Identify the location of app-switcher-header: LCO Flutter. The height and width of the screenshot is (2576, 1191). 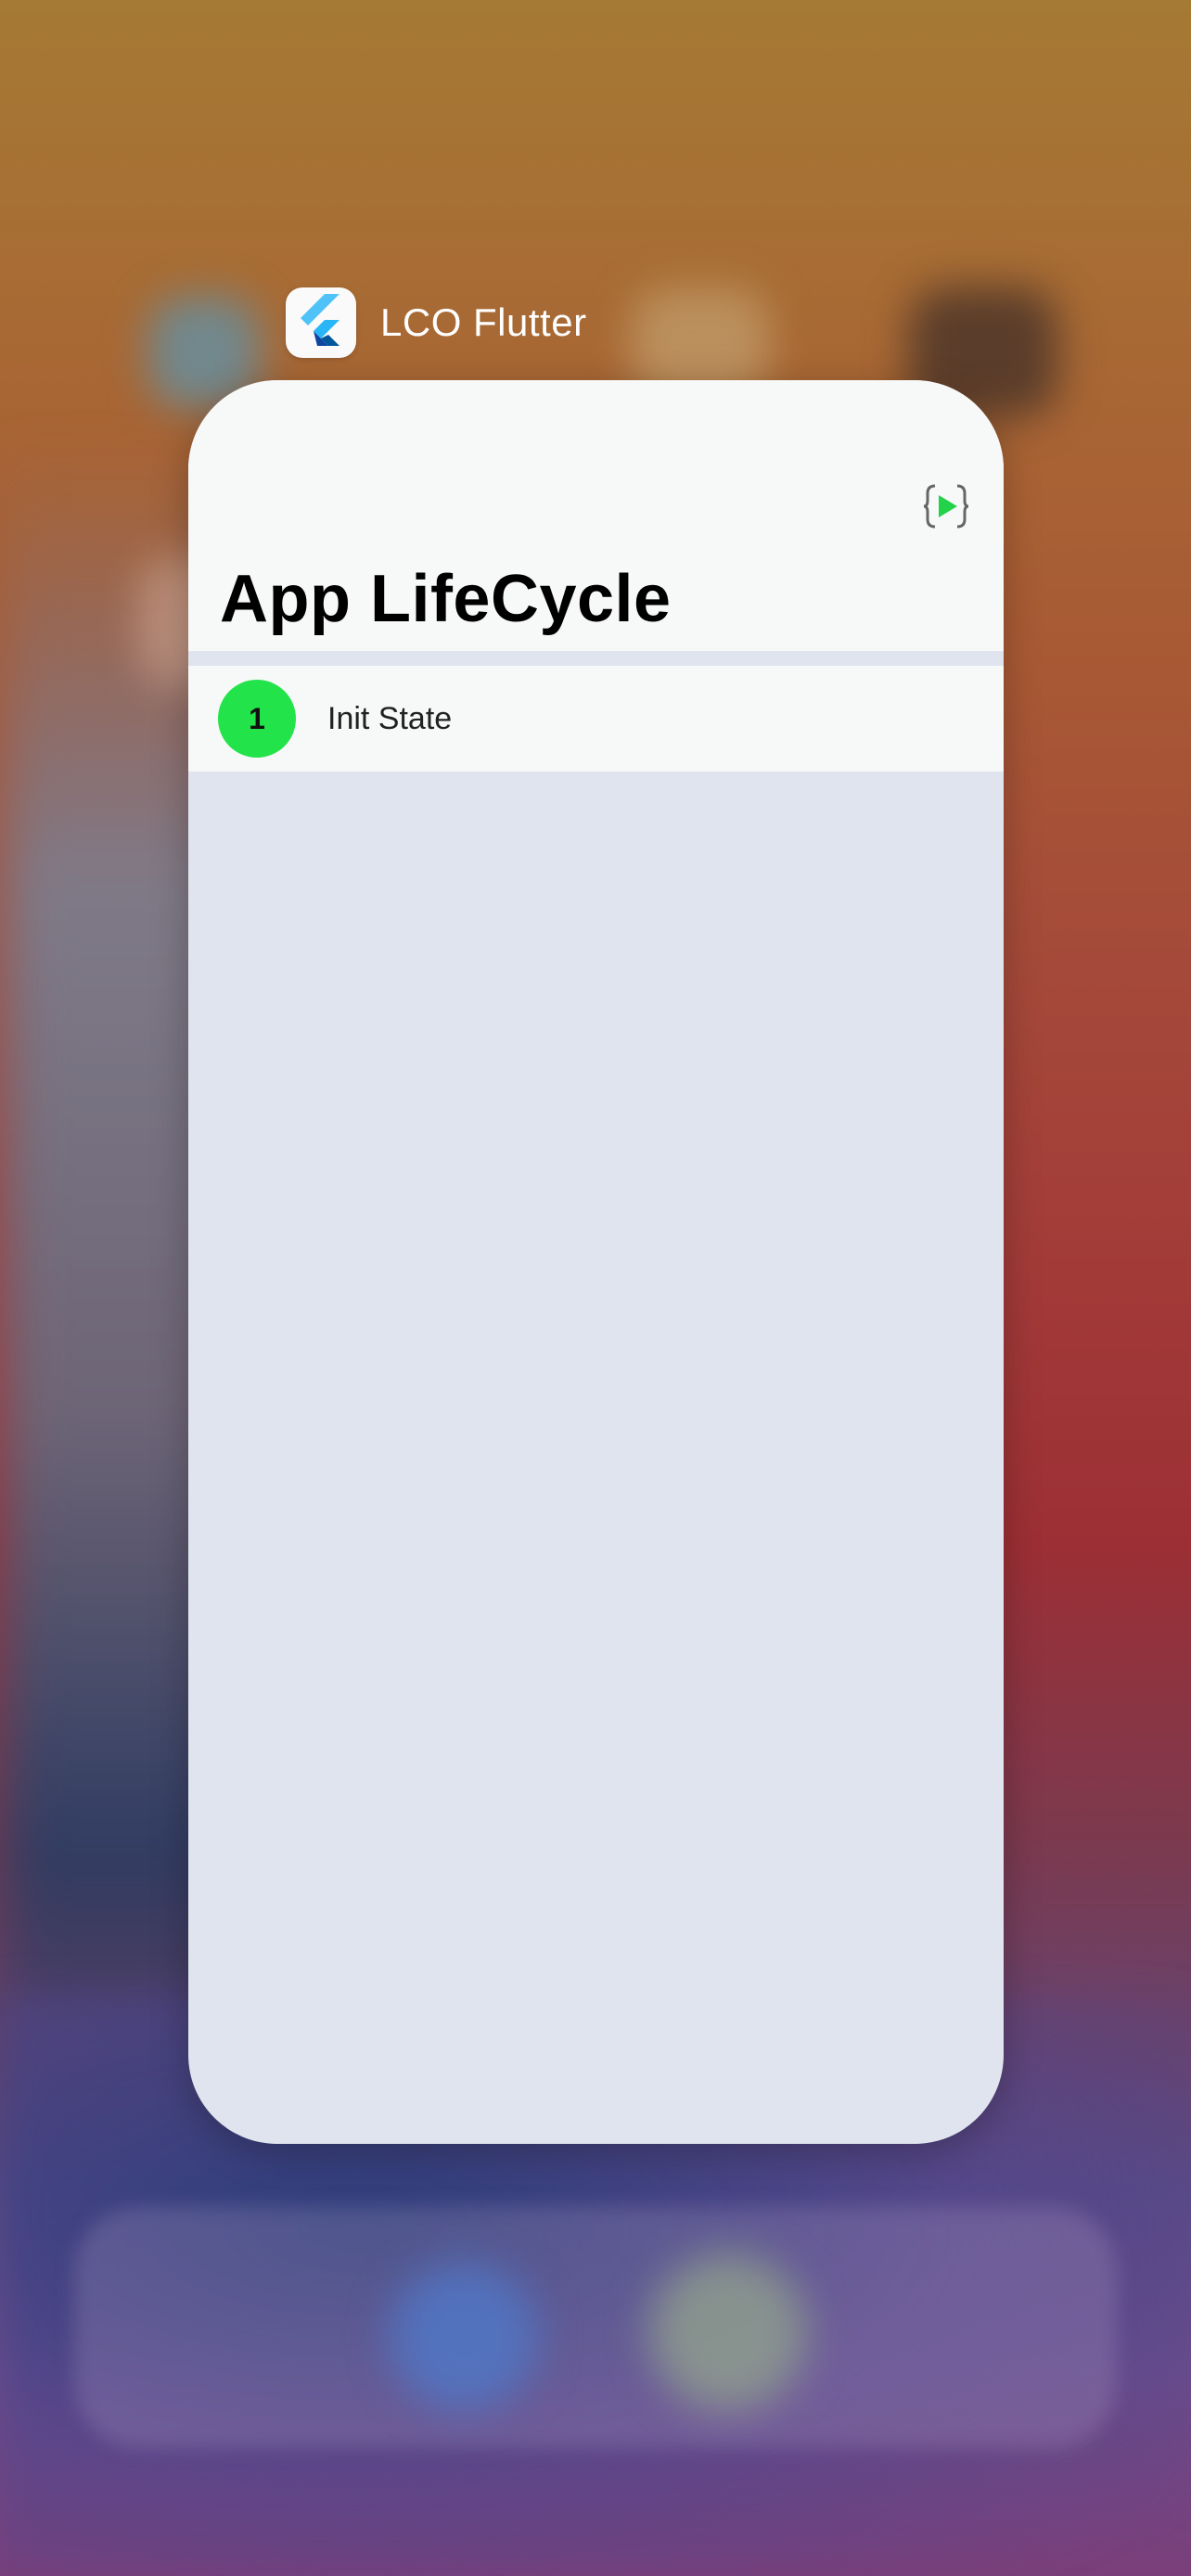
(437, 323).